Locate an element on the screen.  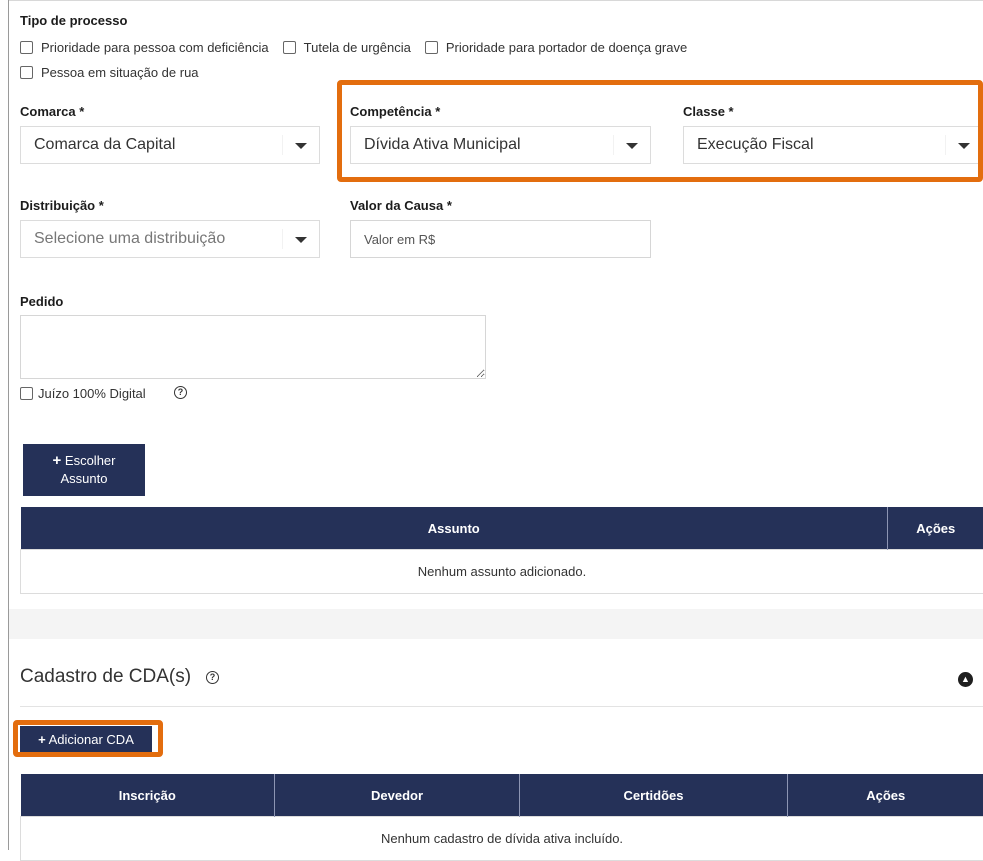
comarca-select: Comarca da Capital is located at coordinates (170, 145).